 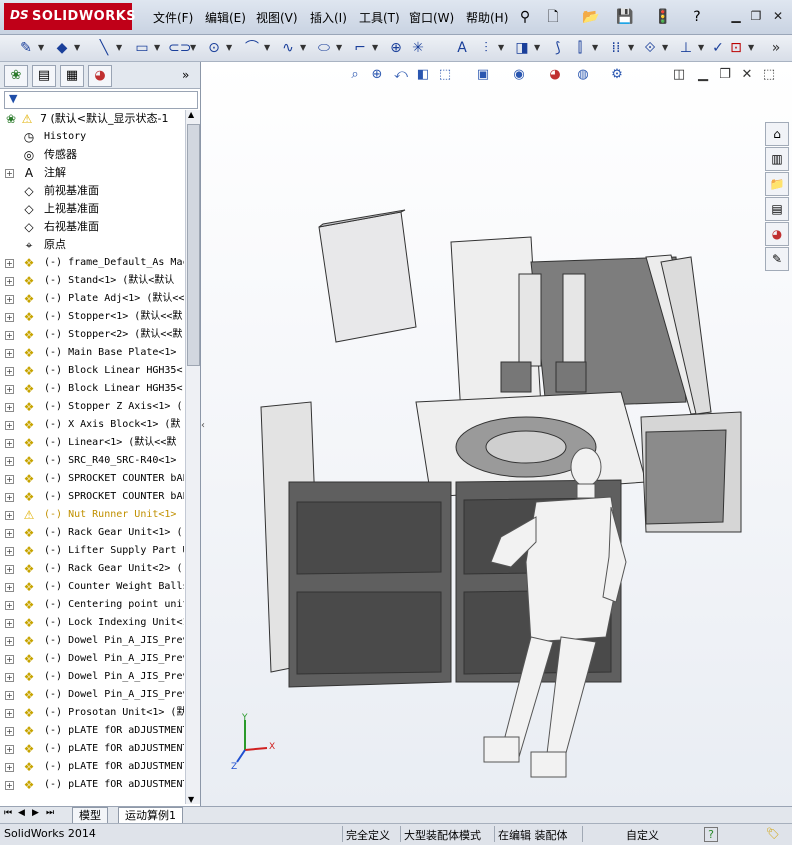 What do you see at coordinates (555, 75) in the screenshot?
I see `edit-appearance-icon: ◕` at bounding box center [555, 75].